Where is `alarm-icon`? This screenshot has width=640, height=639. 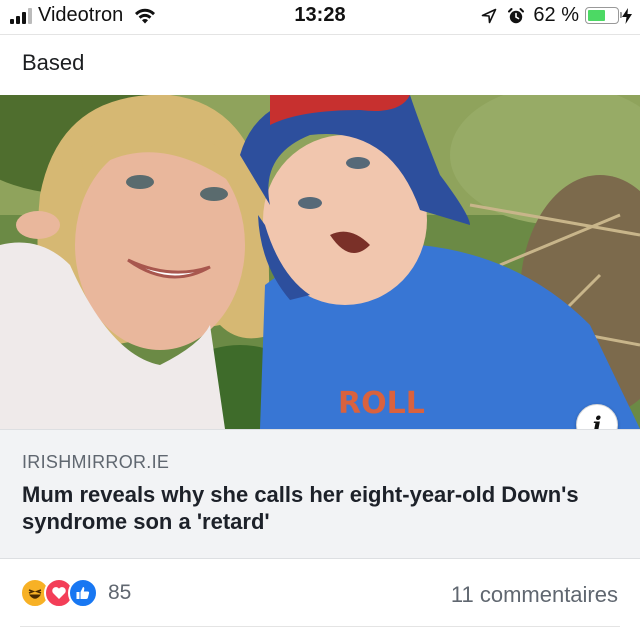
alarm-icon is located at coordinates (516, 15).